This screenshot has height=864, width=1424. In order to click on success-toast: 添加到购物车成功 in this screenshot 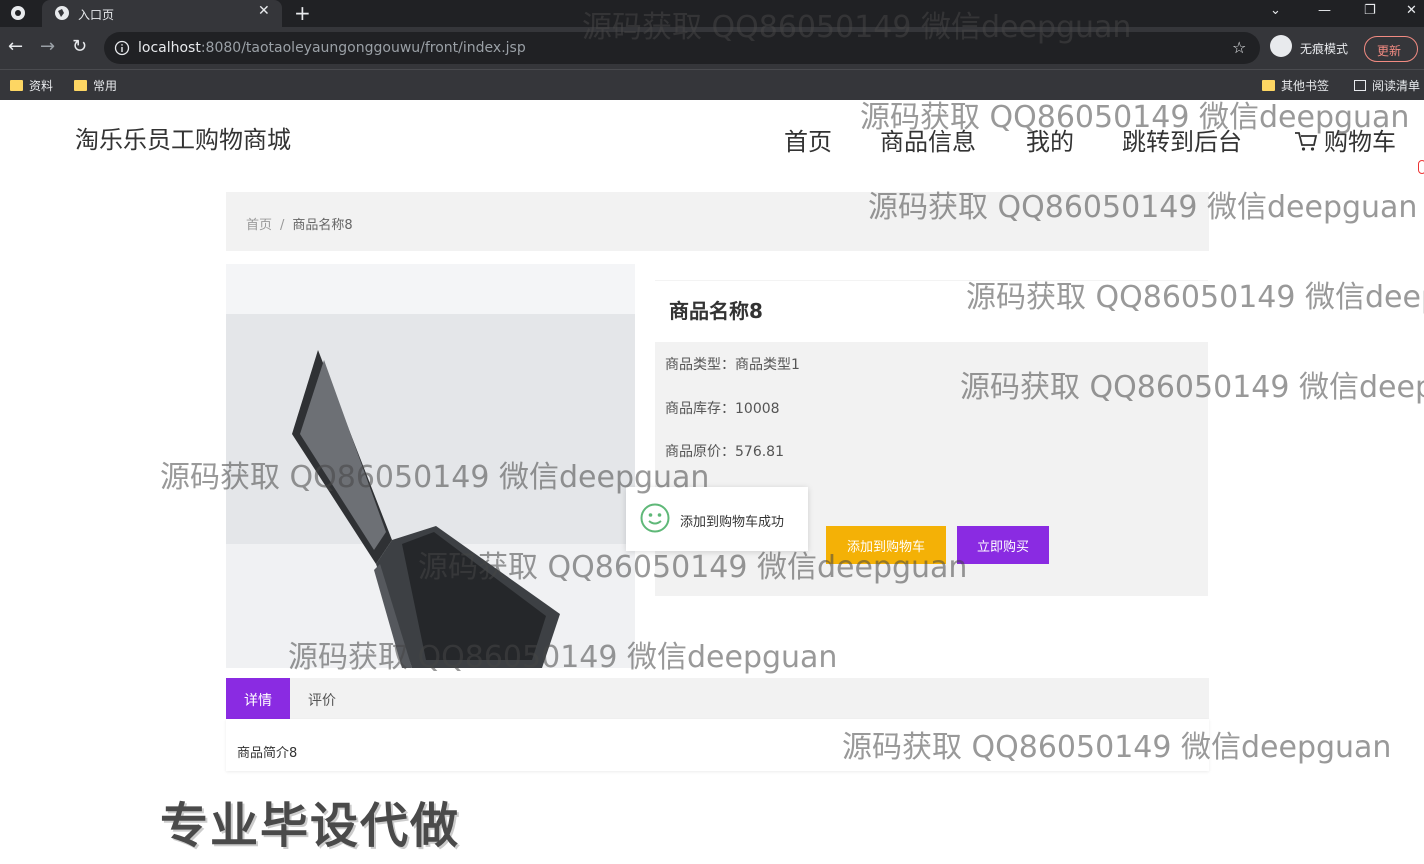, I will do `click(717, 519)`.